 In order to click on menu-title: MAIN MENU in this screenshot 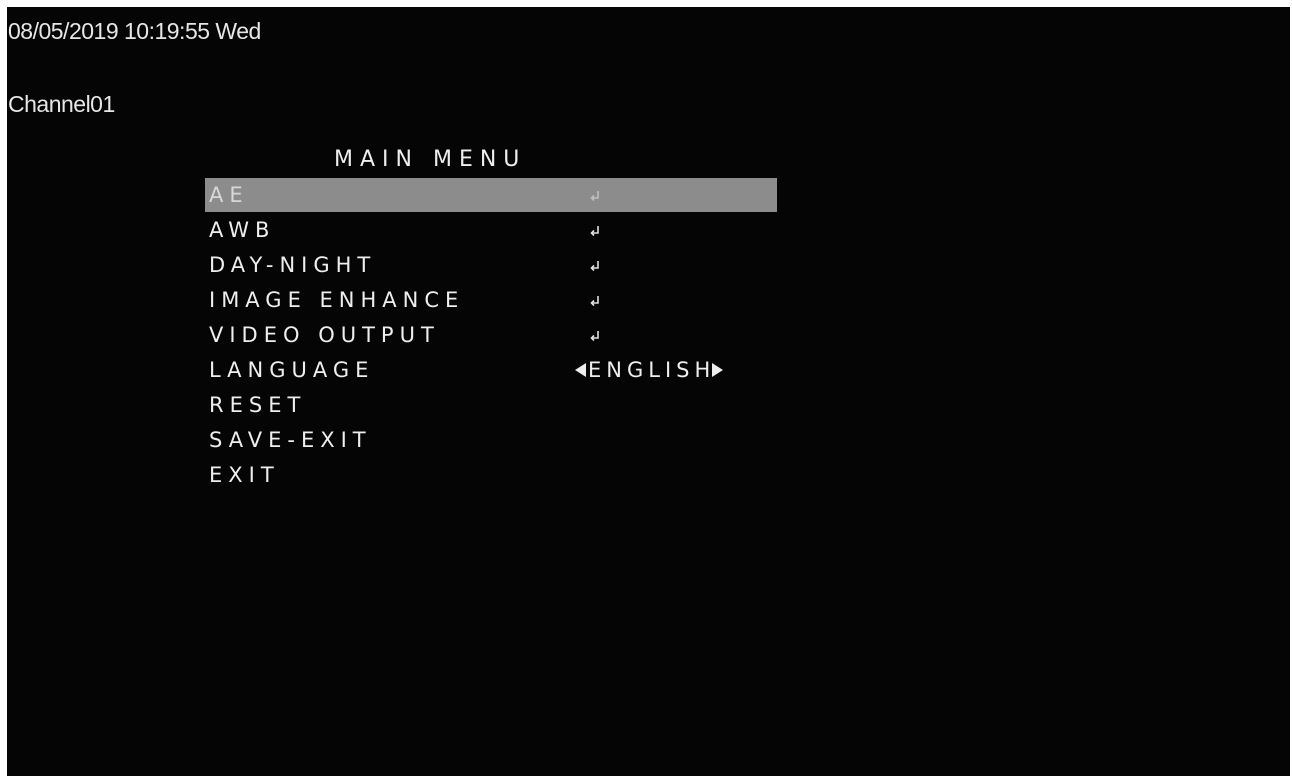, I will do `click(430, 159)`.